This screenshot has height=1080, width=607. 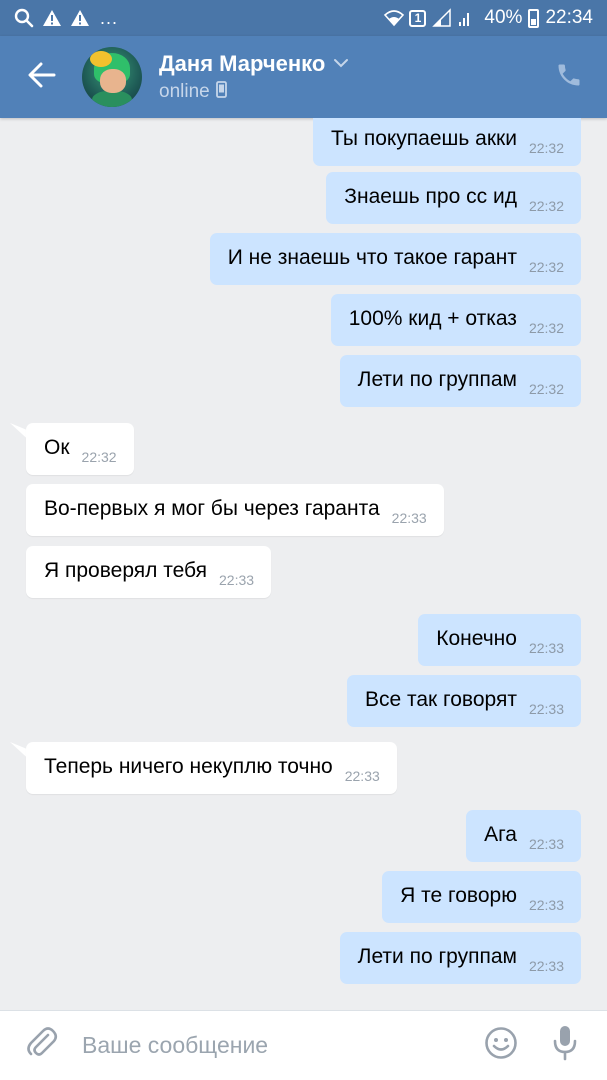 I want to click on message-text: И не знаешь что такое гарант, so click(x=372, y=257).